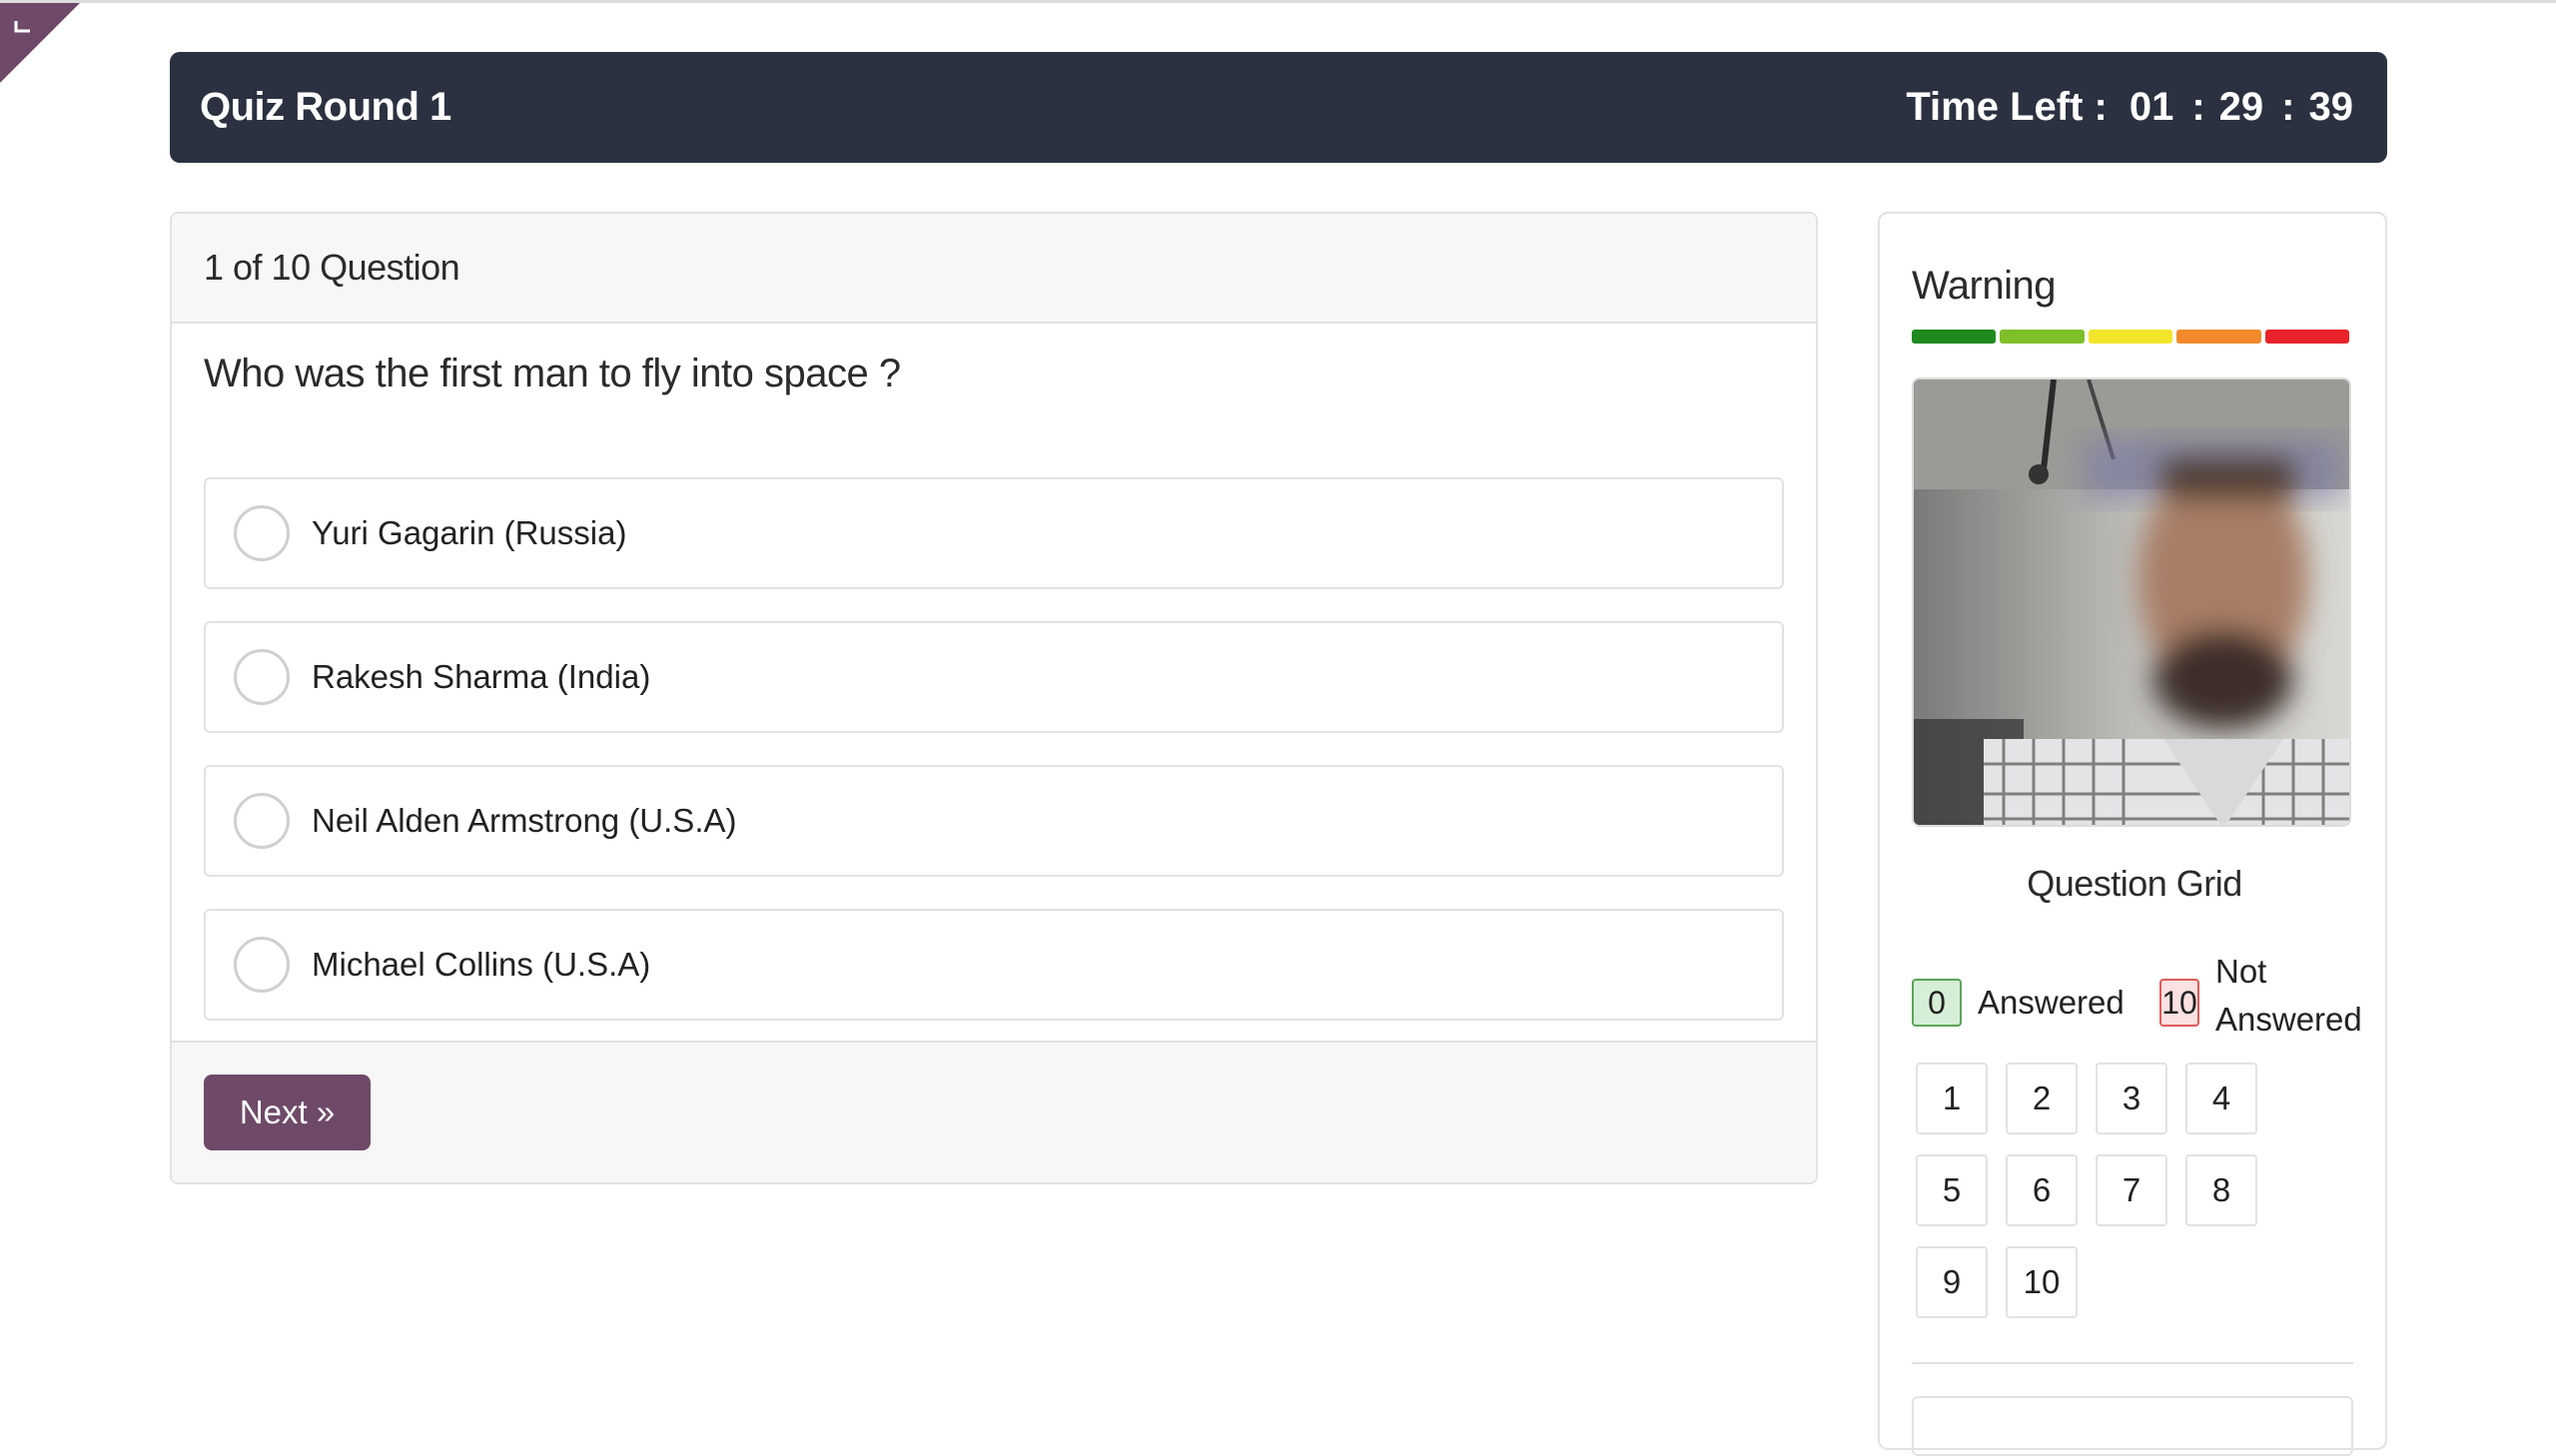 This screenshot has width=2556, height=1456. What do you see at coordinates (994, 677) in the screenshot?
I see `answer-option: Rakesh Sharma (India)` at bounding box center [994, 677].